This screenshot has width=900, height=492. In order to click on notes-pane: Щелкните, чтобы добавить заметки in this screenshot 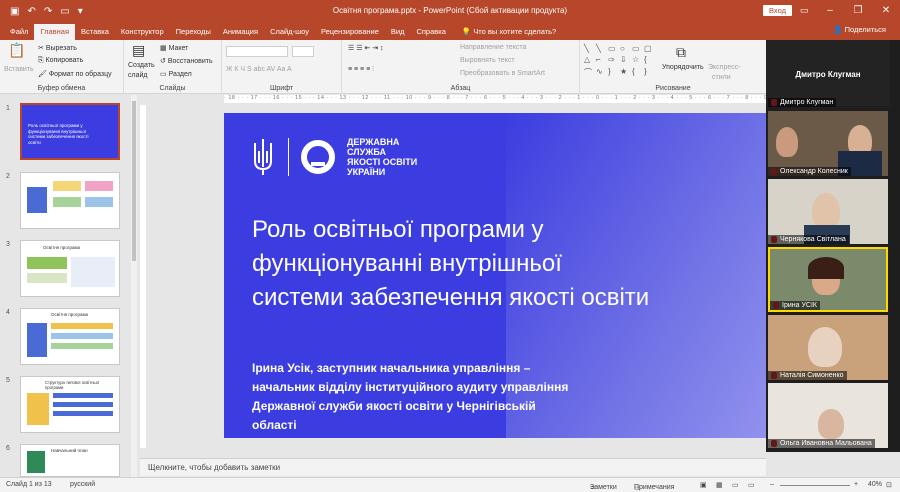, I will do `click(453, 467)`.